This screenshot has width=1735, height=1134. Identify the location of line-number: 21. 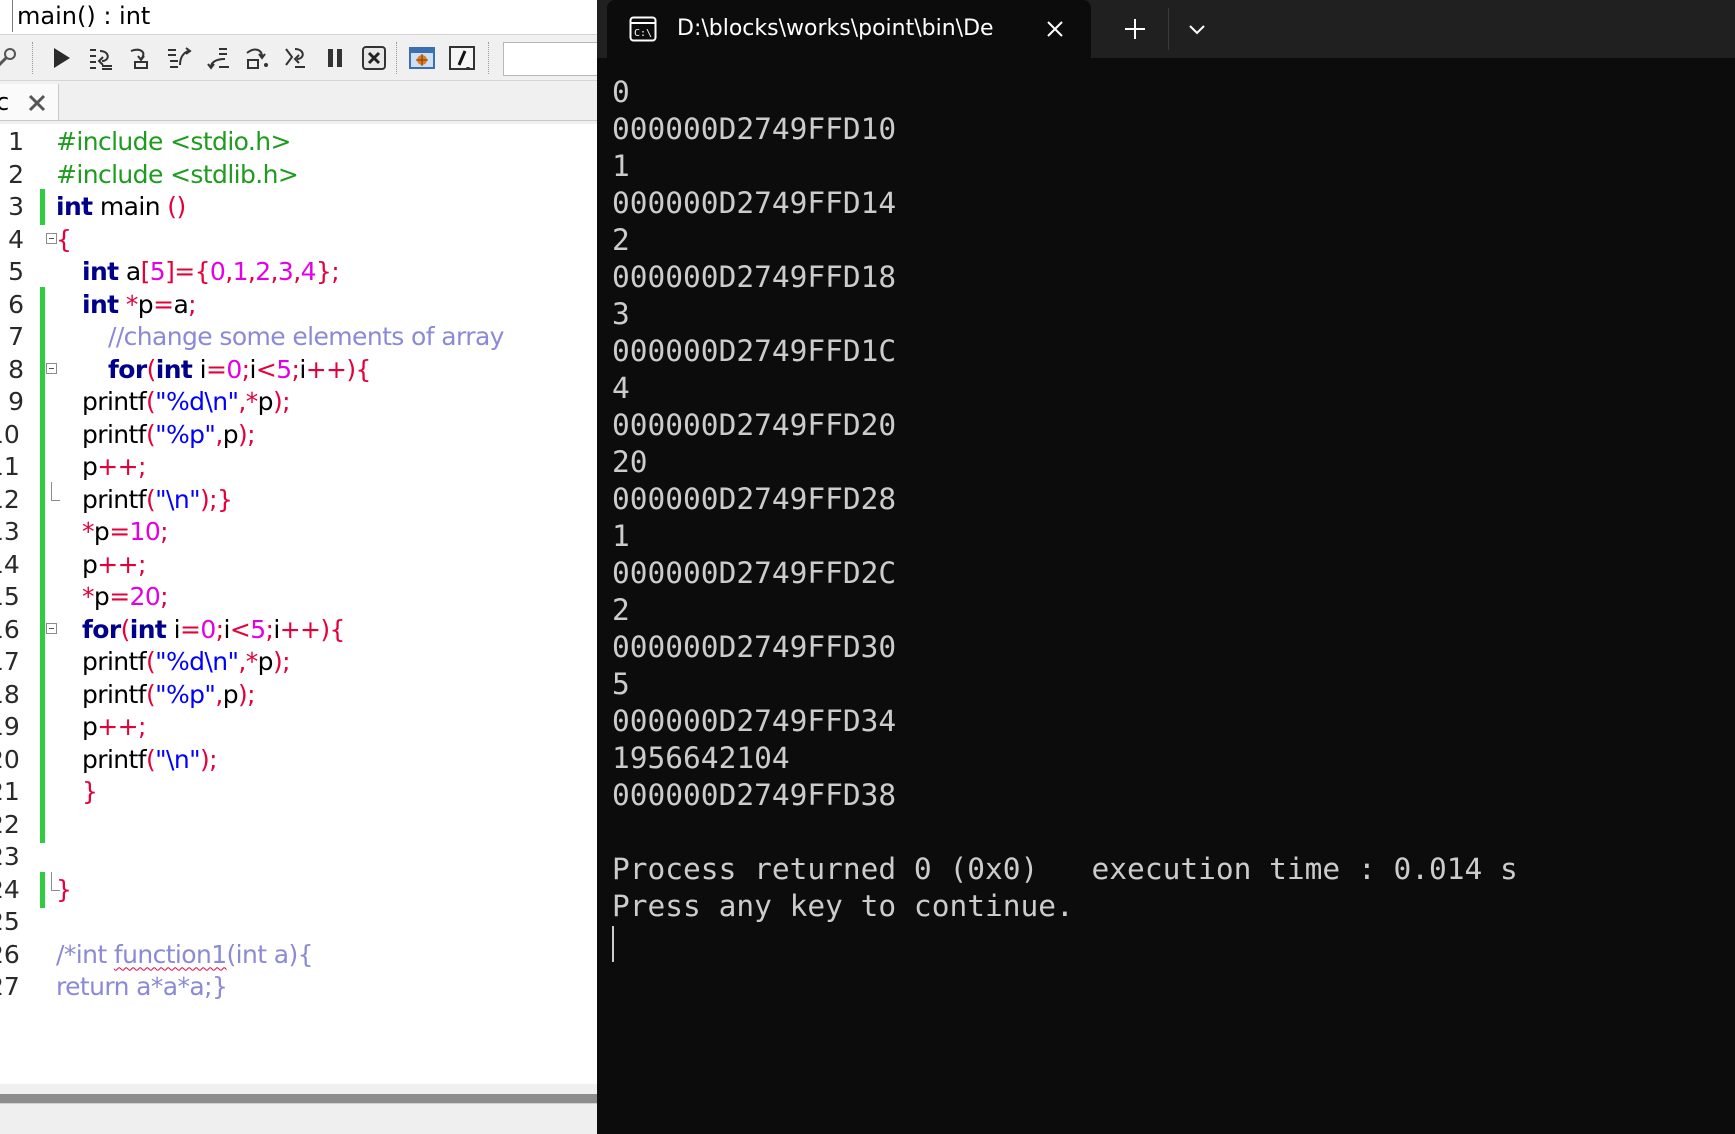
(10, 791).